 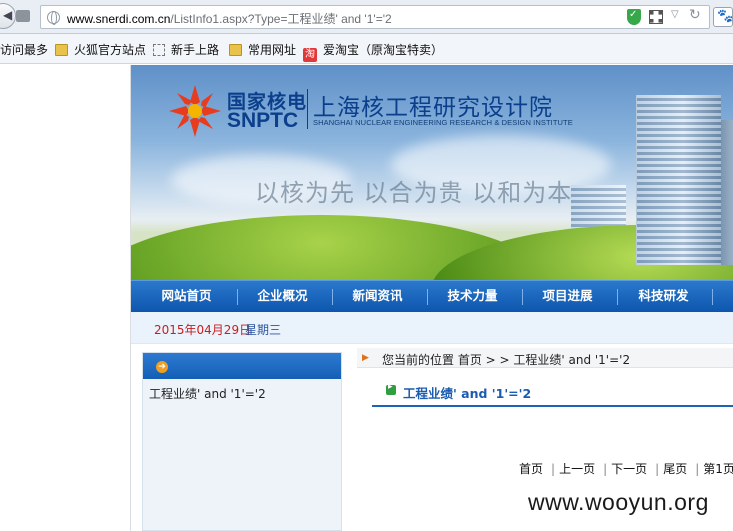 I want to click on bookmarks-toolbar: 访问最多 火狐官方站点 新手上路 常用网址 淘爱淘宝（原淘宝特卖）, so click(x=366, y=49).